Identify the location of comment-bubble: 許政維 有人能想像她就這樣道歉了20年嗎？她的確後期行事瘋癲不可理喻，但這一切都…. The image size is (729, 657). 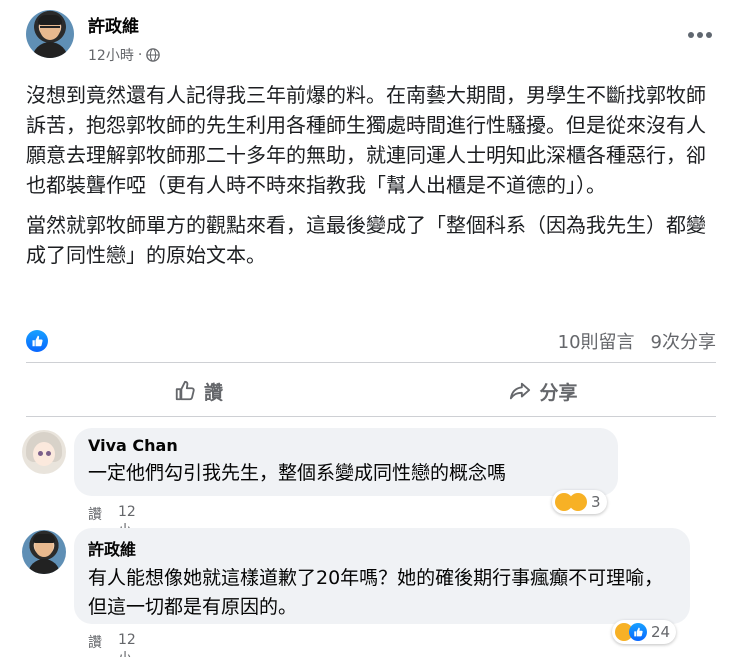
(382, 576).